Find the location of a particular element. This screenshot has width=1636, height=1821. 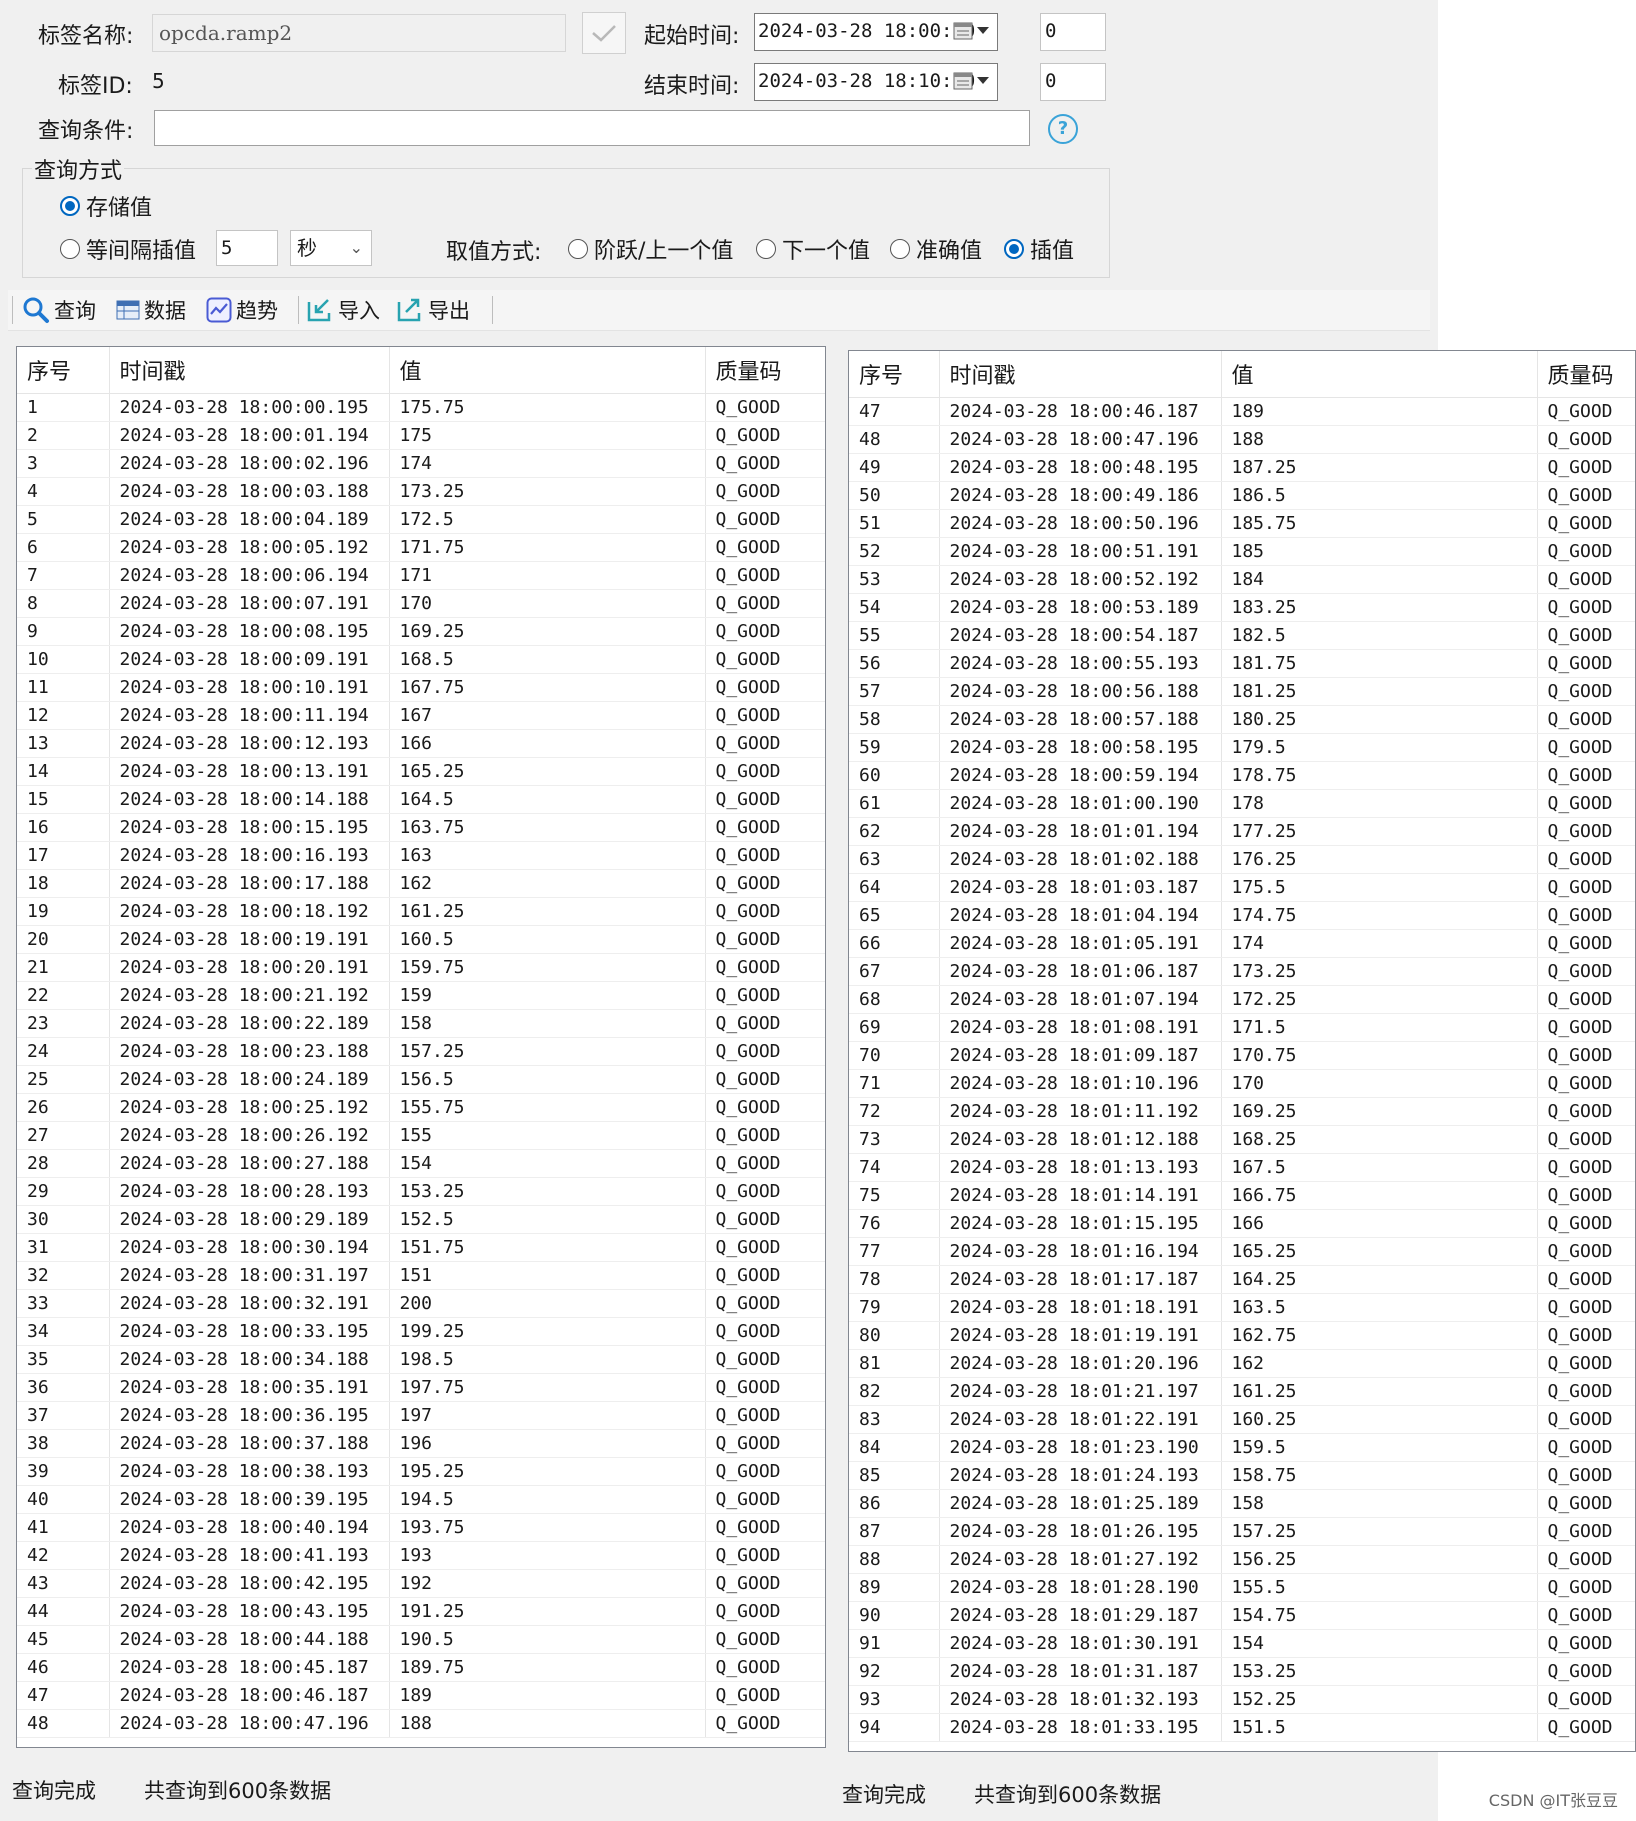

table-row: 80 2024-03-28 18:01:19.191 162.75 Q_GOOD is located at coordinates (1242, 1335).